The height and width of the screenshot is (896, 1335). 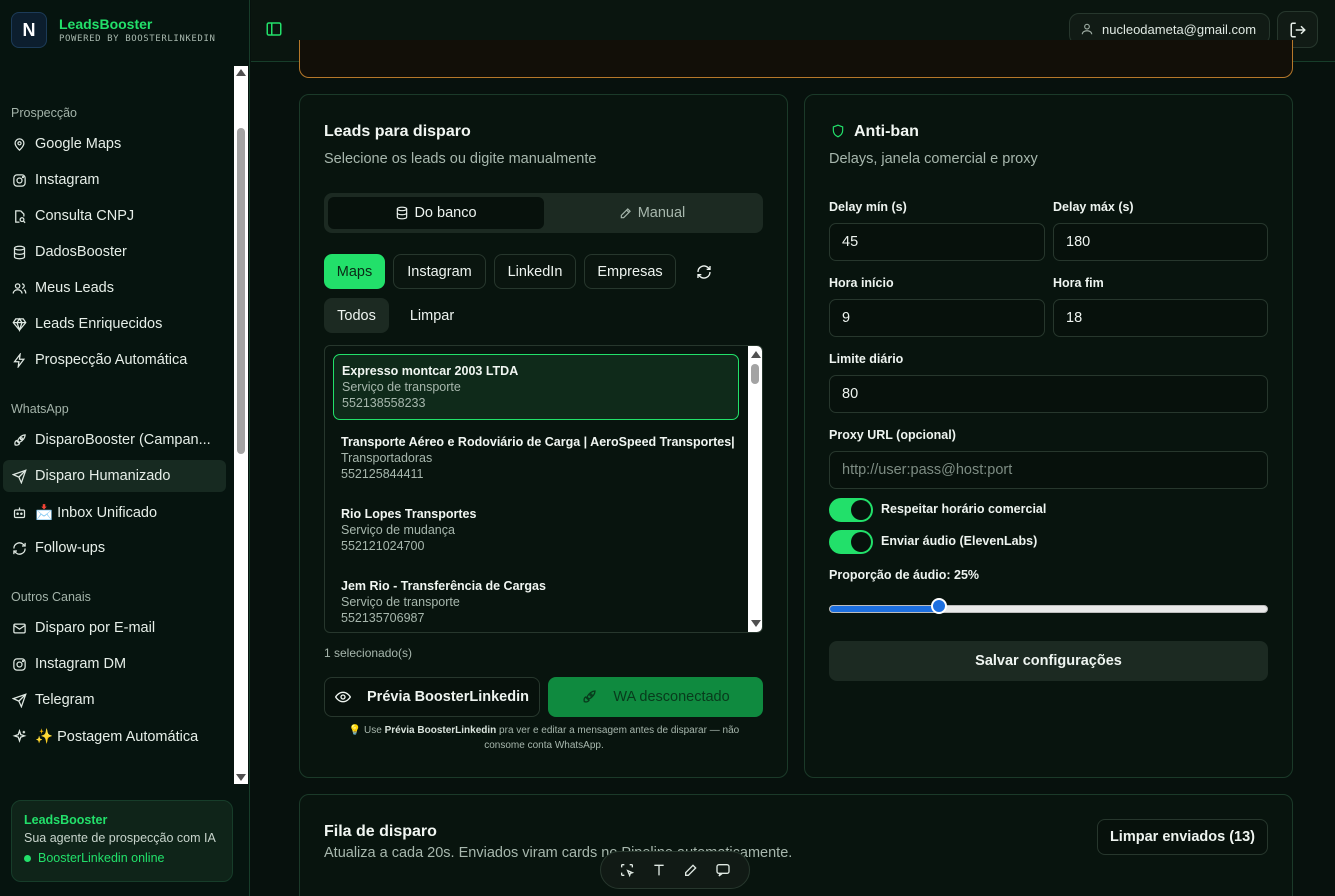 What do you see at coordinates (114, 216) in the screenshot?
I see `sidebar-item-consulta-cnpj: Consulta CNPJ` at bounding box center [114, 216].